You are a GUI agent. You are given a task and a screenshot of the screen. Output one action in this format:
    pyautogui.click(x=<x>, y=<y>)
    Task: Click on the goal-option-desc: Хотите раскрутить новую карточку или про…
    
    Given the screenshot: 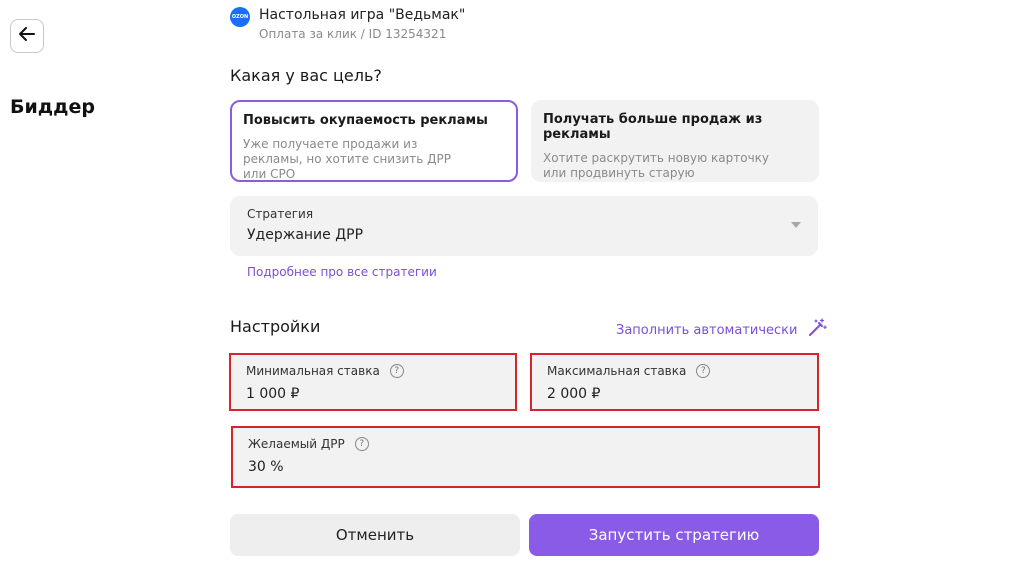 What is the action you would take?
    pyautogui.click(x=656, y=165)
    